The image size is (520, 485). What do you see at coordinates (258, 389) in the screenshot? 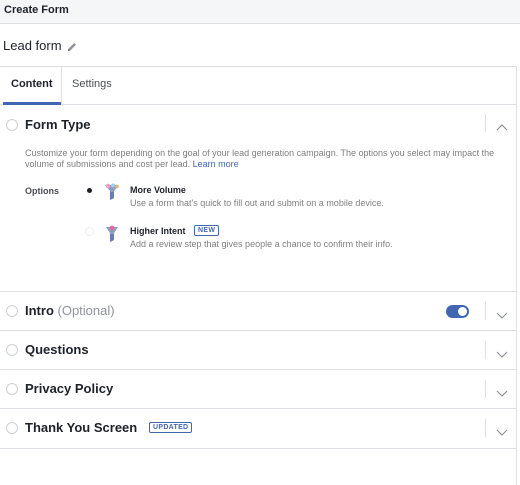
I see `privacy-policy-section: Privacy Policy` at bounding box center [258, 389].